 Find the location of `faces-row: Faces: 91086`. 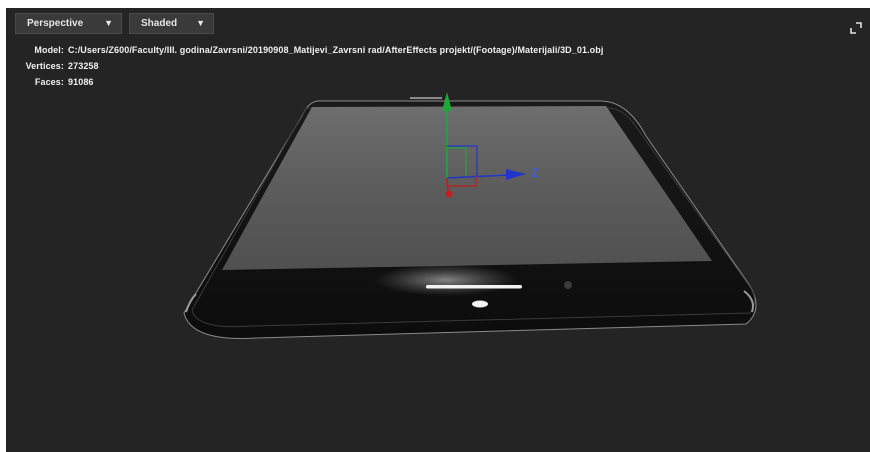

faces-row: Faces: 91086 is located at coordinates (50, 82).